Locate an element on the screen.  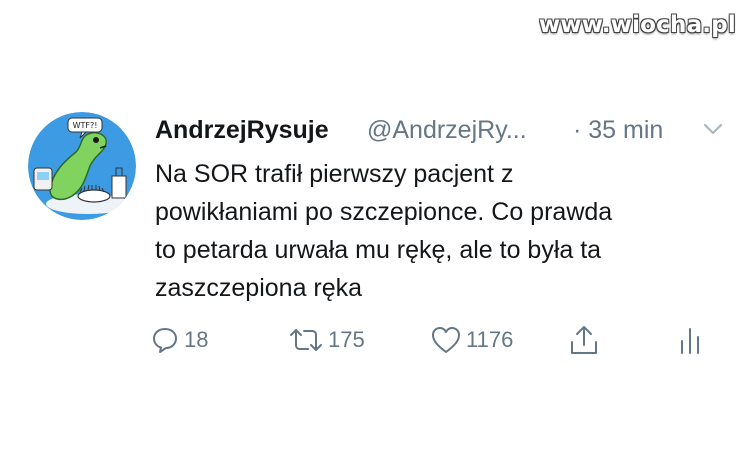
avatar: WTF?! is located at coordinates (82, 166).